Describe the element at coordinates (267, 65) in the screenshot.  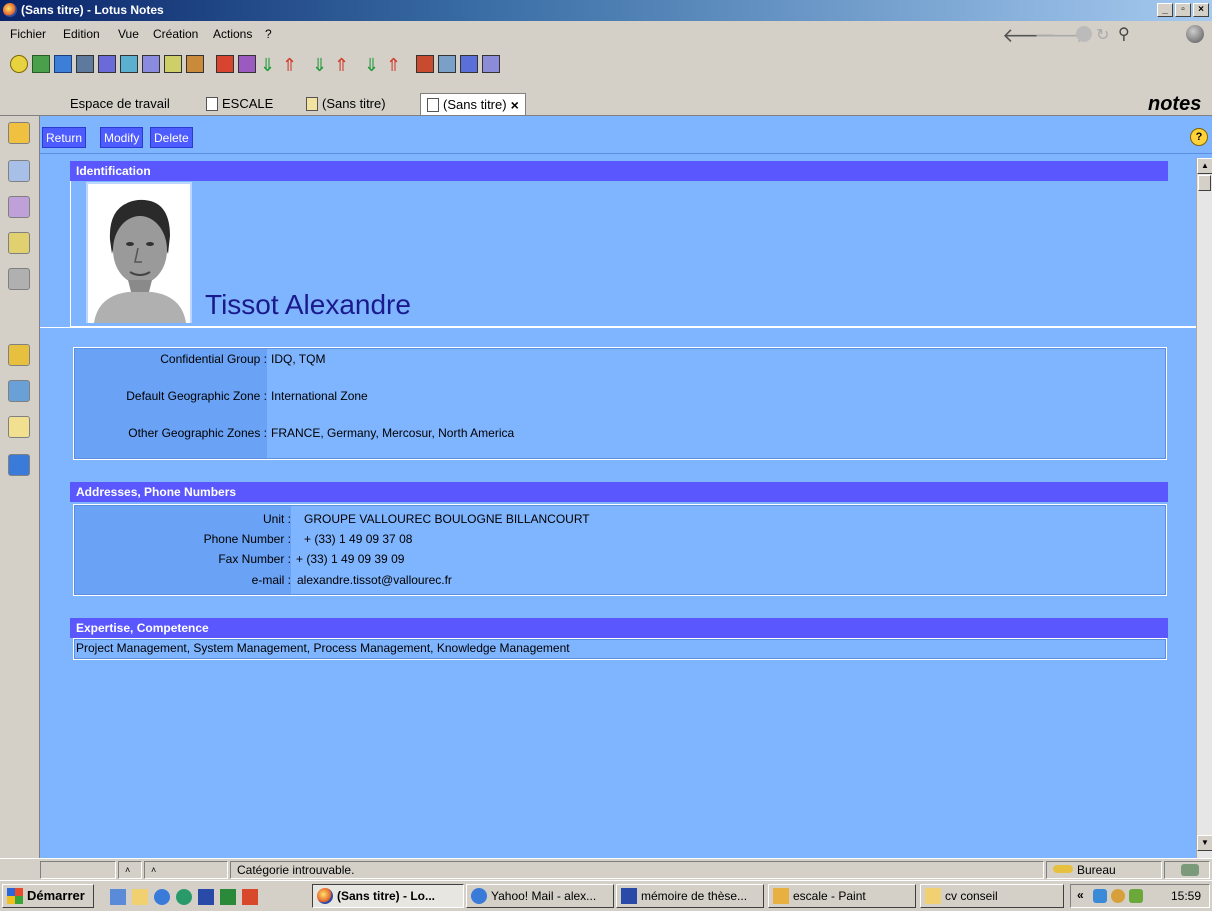
I see `arrow-down-icon: ⇓` at that location.